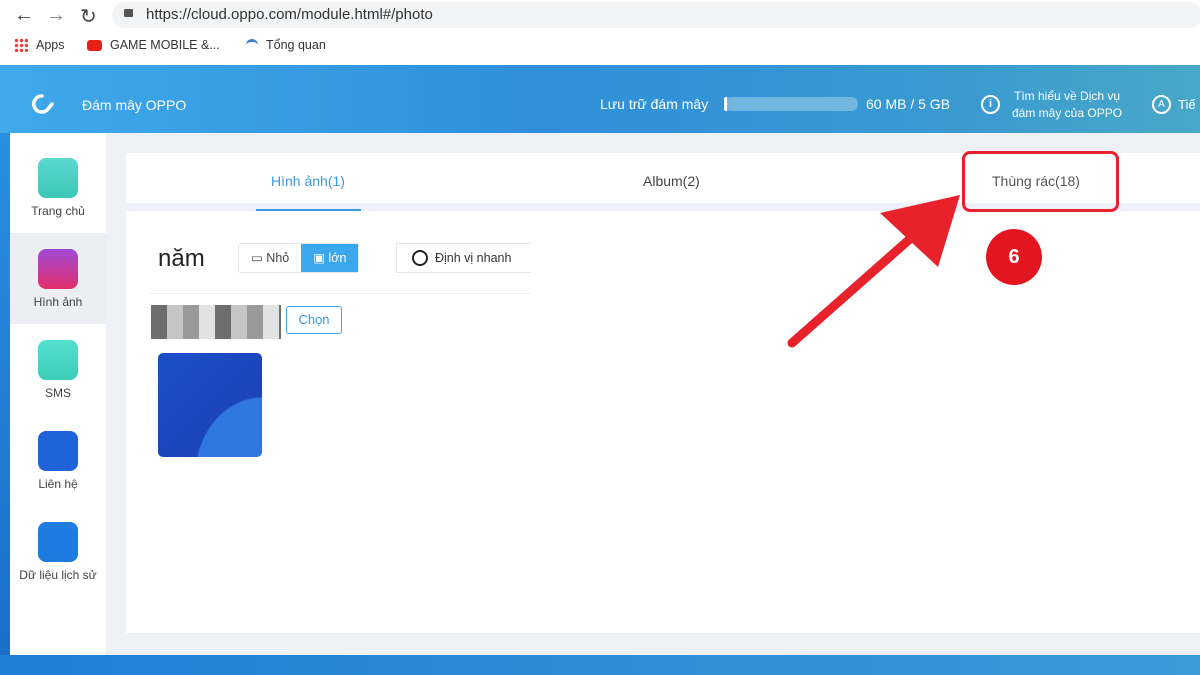 This screenshot has width=1200, height=675. I want to click on photo-thumbnail, so click(210, 405).